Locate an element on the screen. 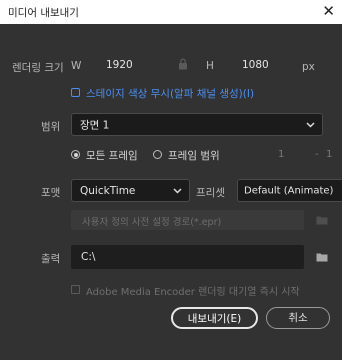 The image size is (342, 360). height-value: 1080 is located at coordinates (255, 65).